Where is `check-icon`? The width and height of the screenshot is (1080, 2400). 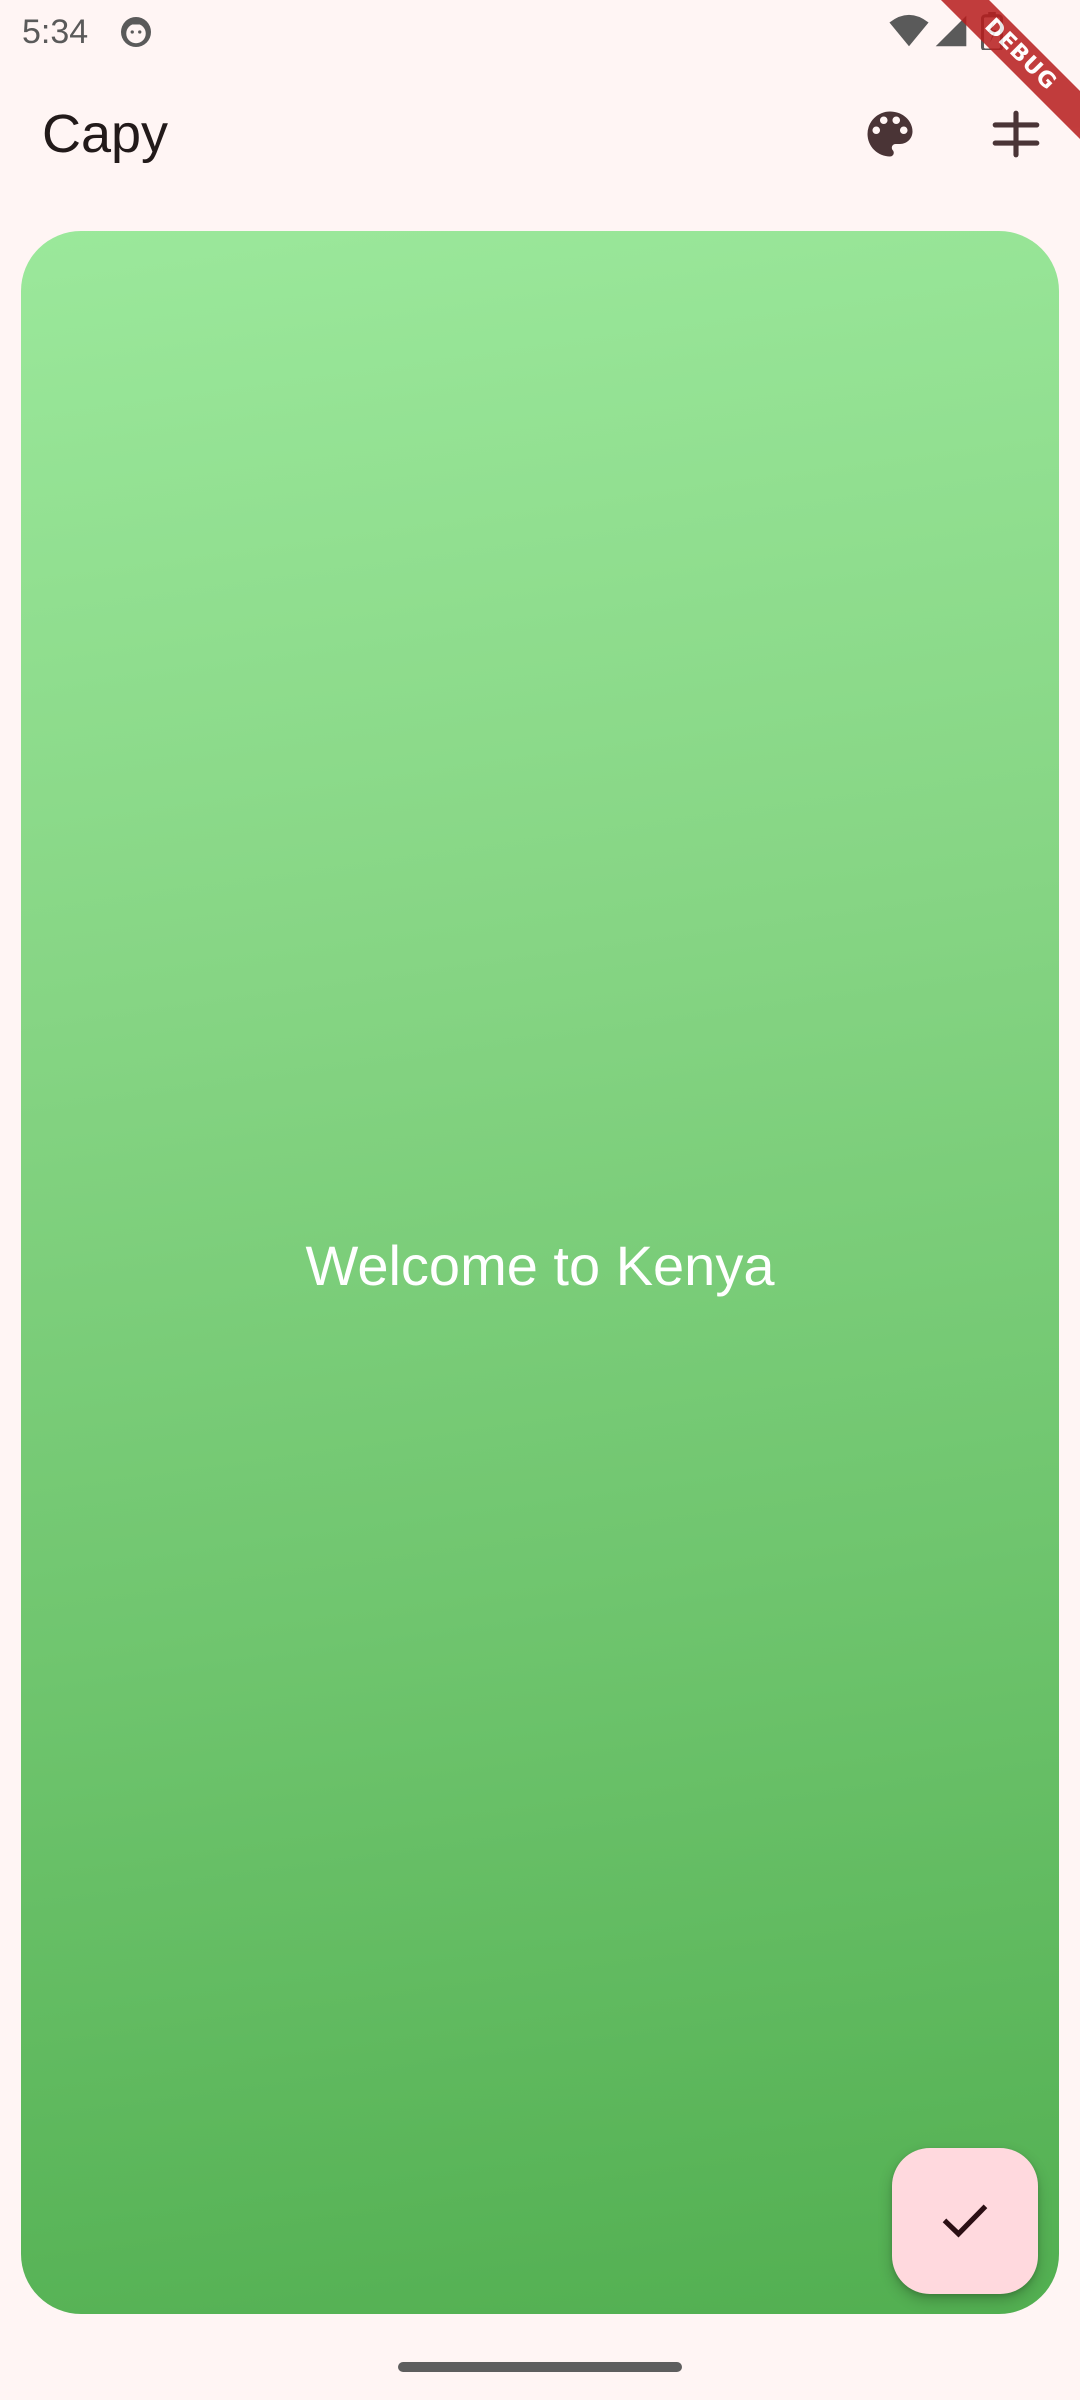 check-icon is located at coordinates (965, 2221).